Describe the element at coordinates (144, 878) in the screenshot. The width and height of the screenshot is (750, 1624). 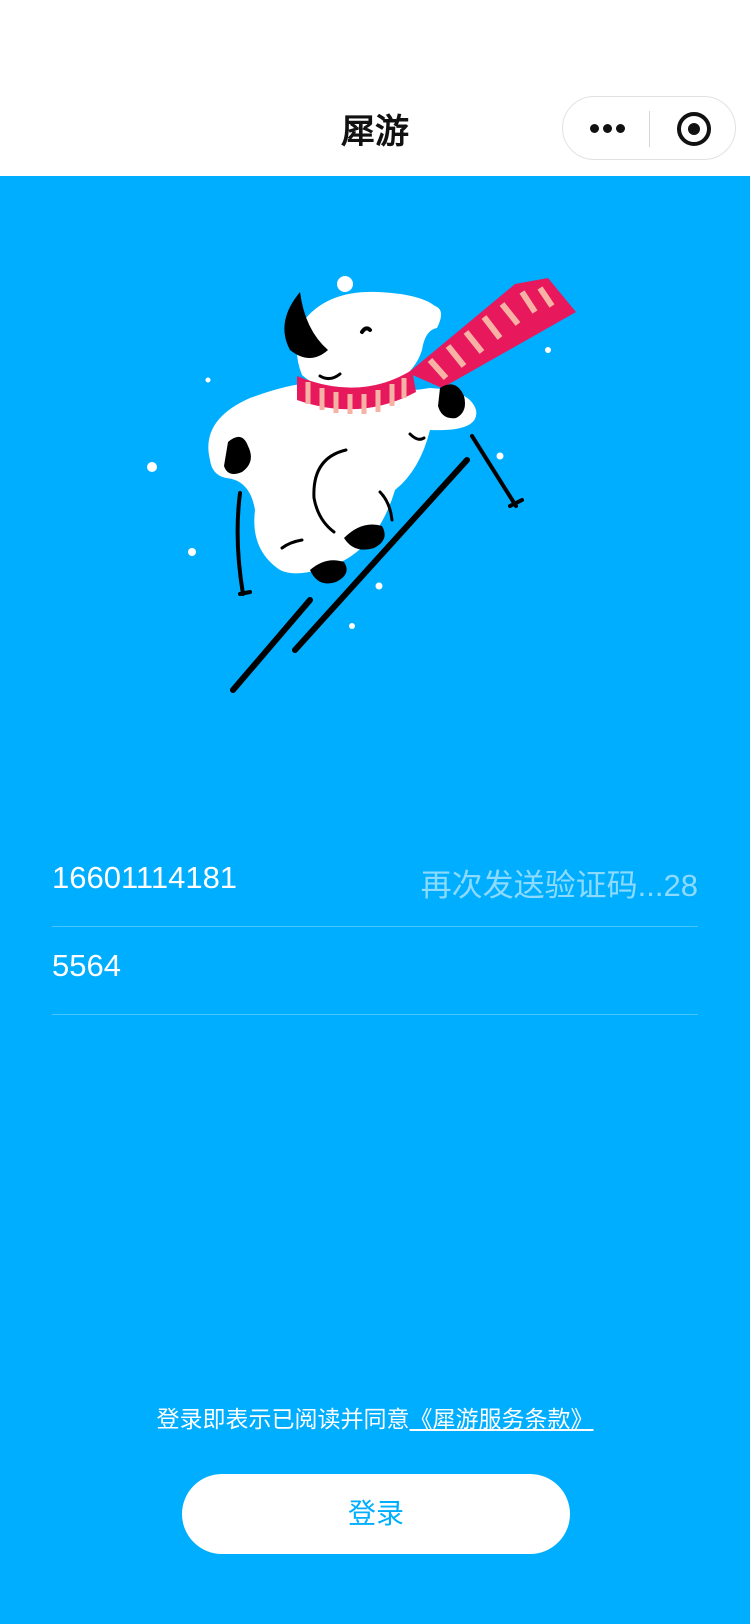
I see `phone-input: 16601114181` at that location.